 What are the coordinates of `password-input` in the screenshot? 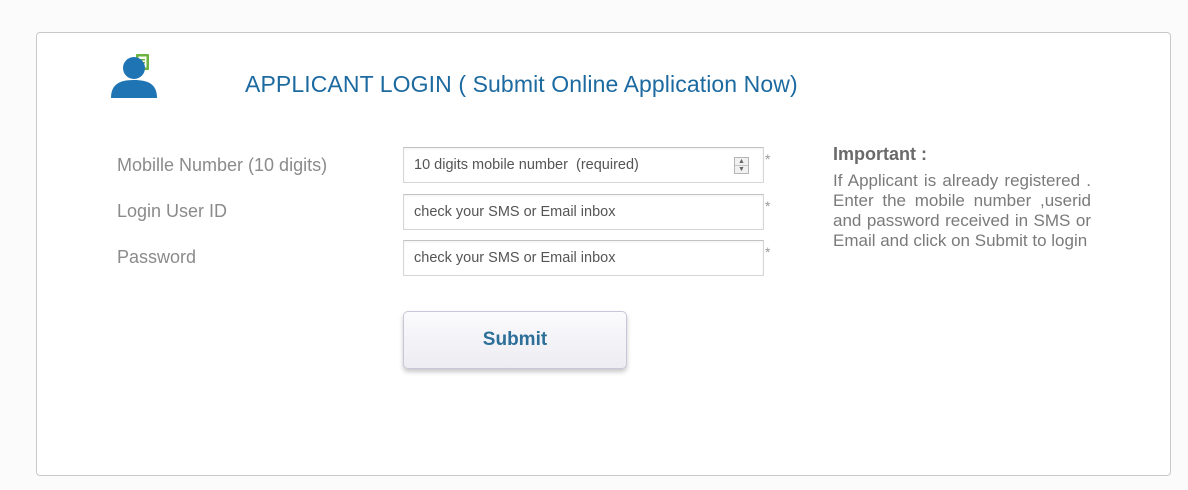 It's located at (583, 258).